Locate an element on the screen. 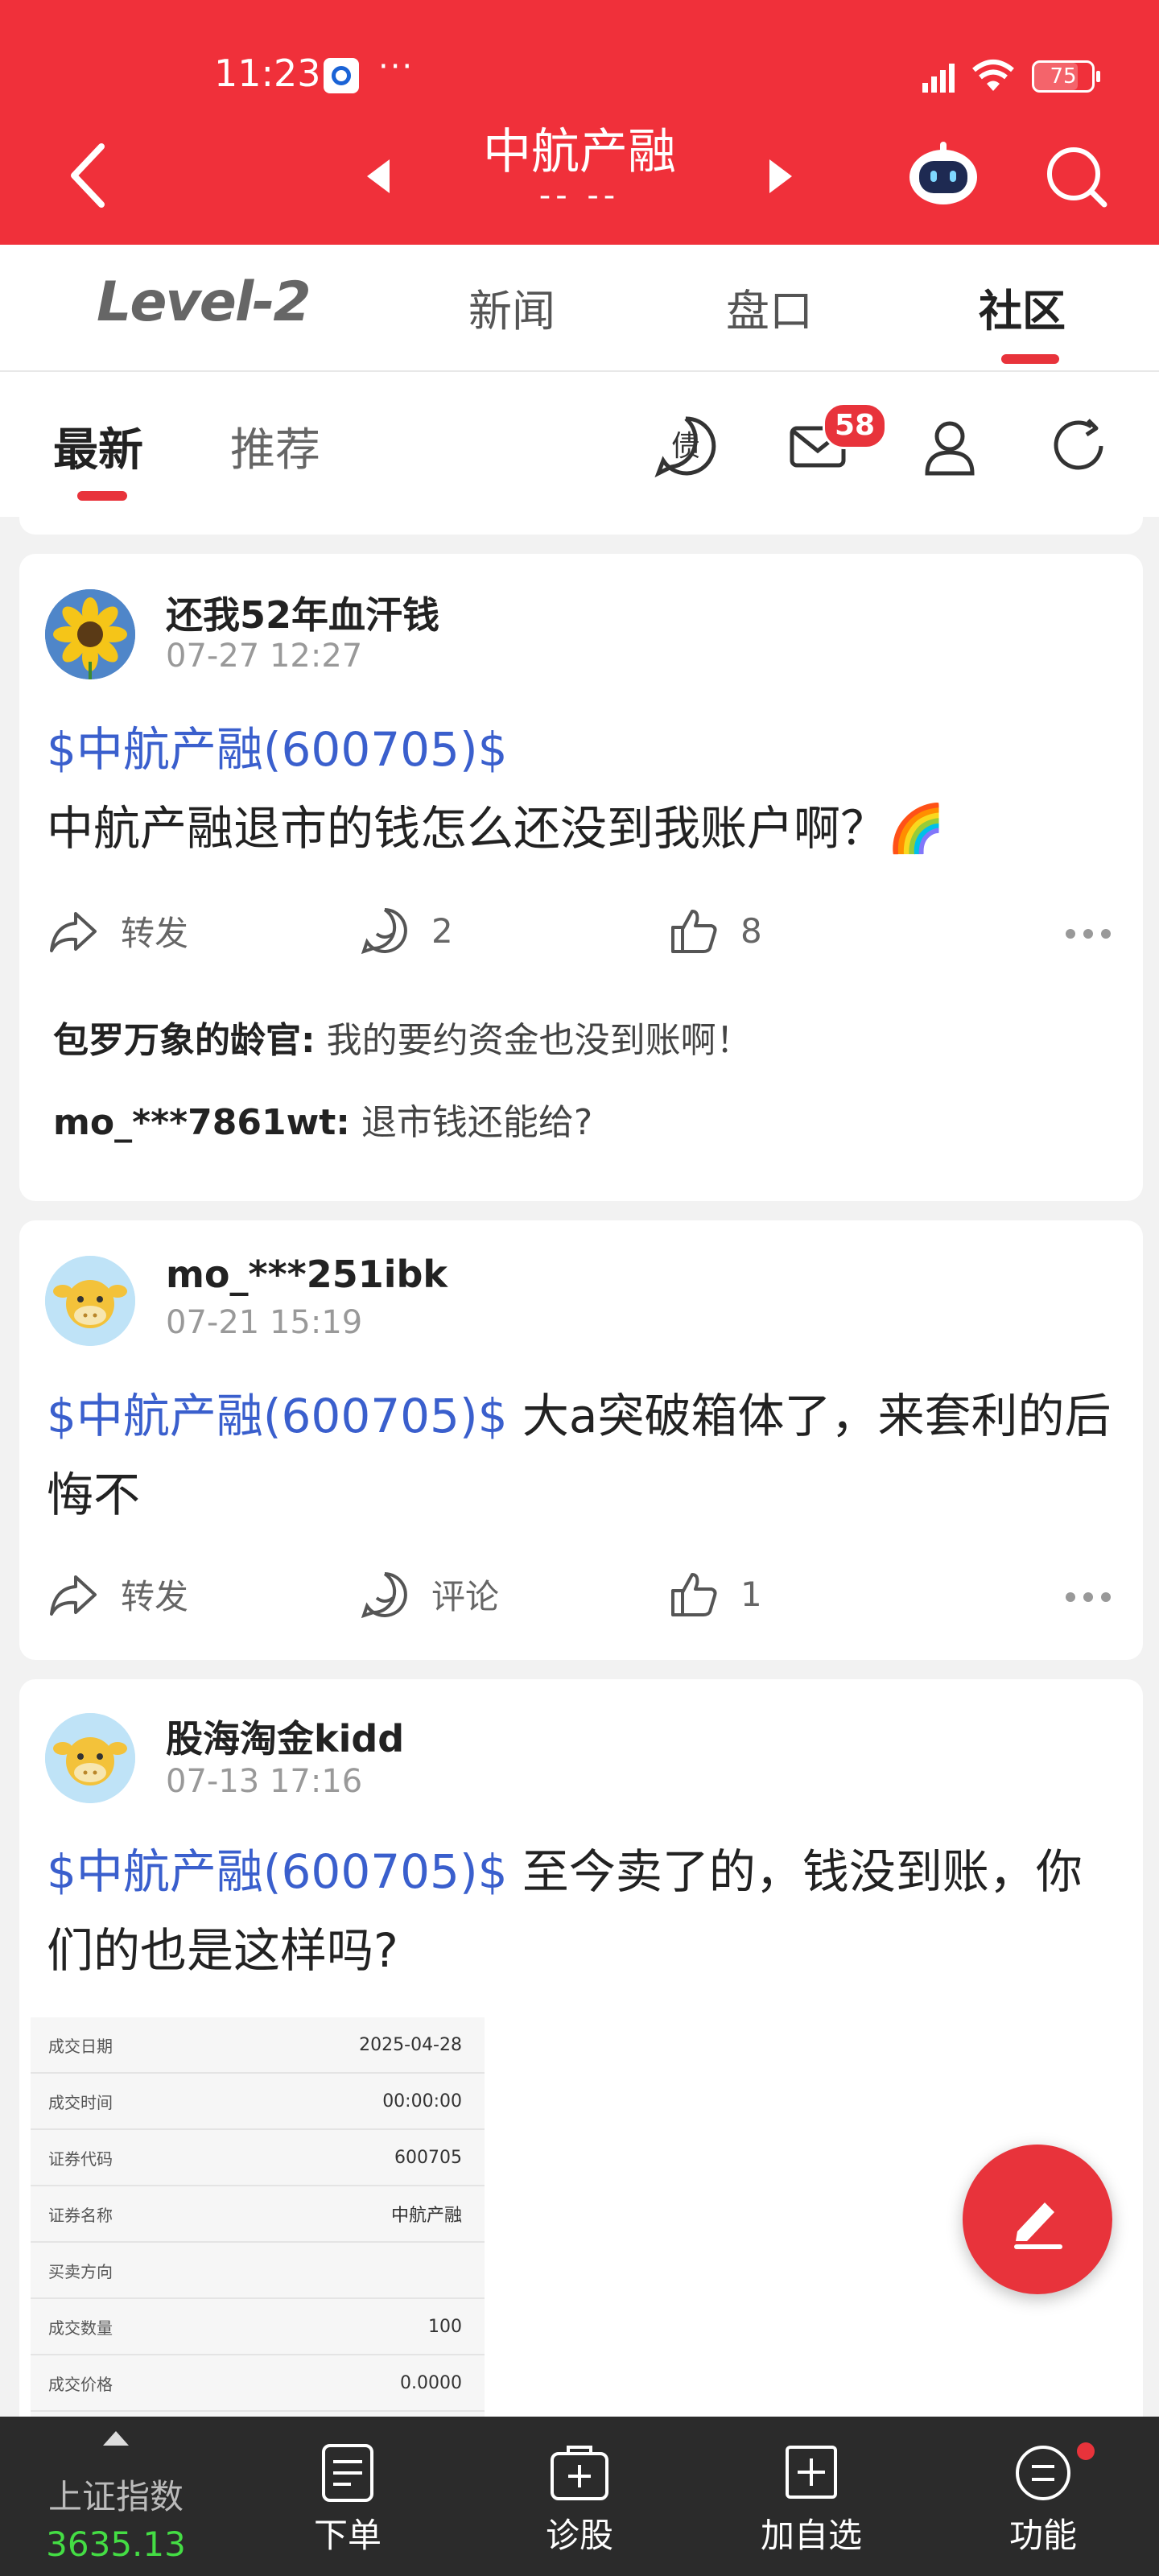  like-button: 1 is located at coordinates (716, 1594).